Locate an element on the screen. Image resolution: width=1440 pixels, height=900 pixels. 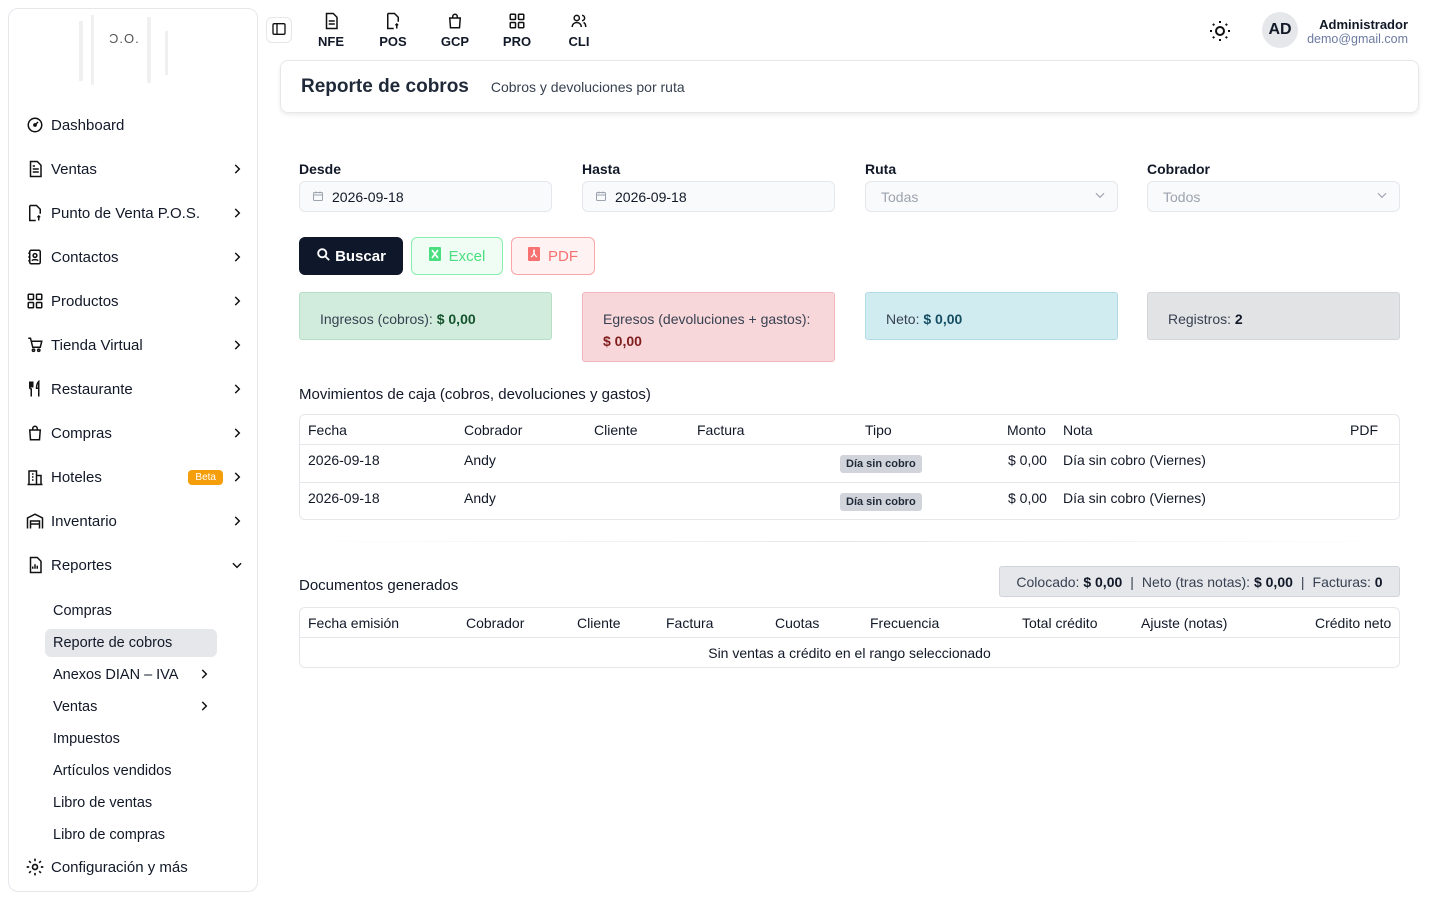
sun-icon is located at coordinates (1220, 33).